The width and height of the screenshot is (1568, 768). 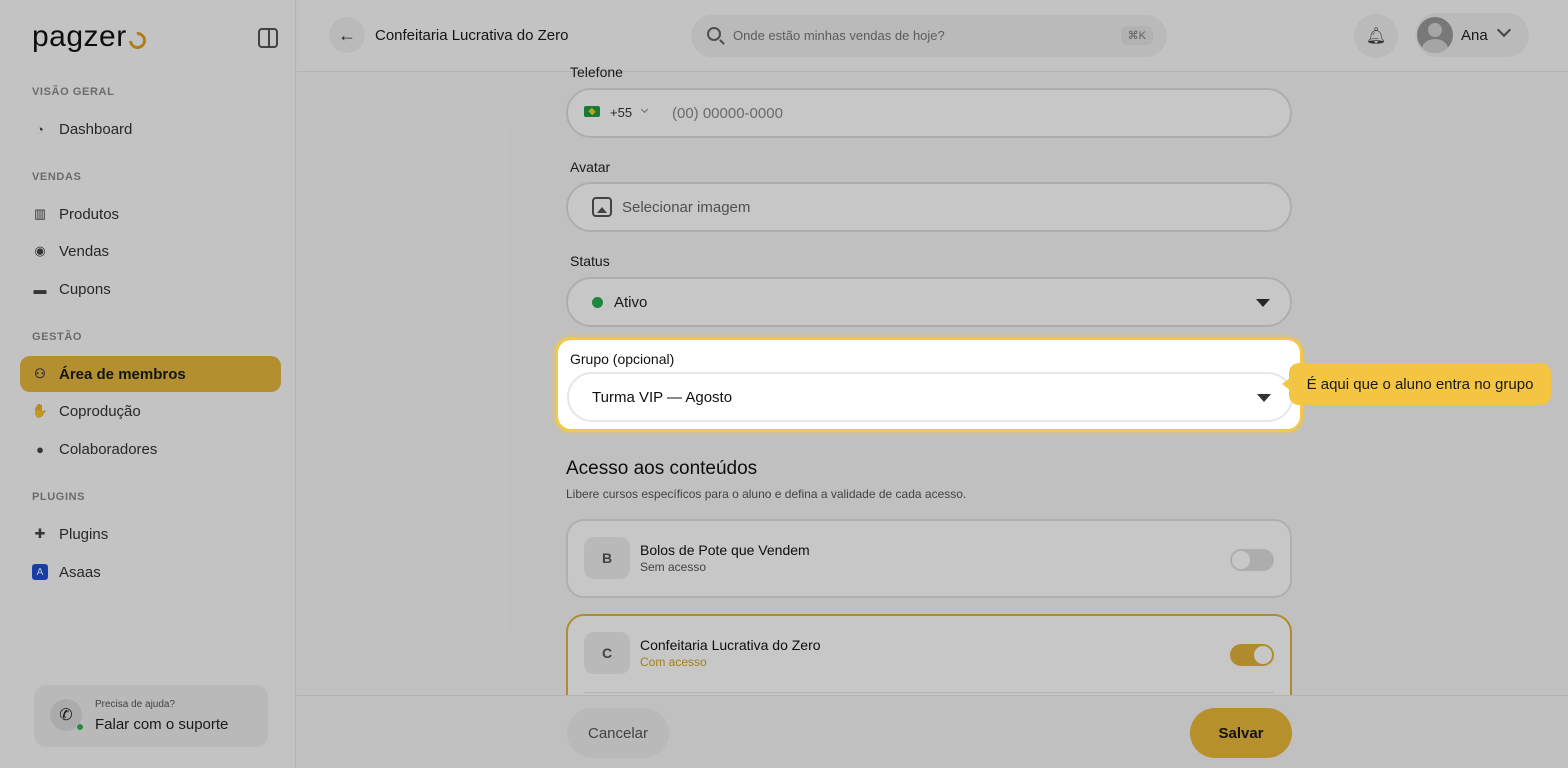 What do you see at coordinates (662, 397) in the screenshot?
I see `group-value: Turma VIP — Agosto` at bounding box center [662, 397].